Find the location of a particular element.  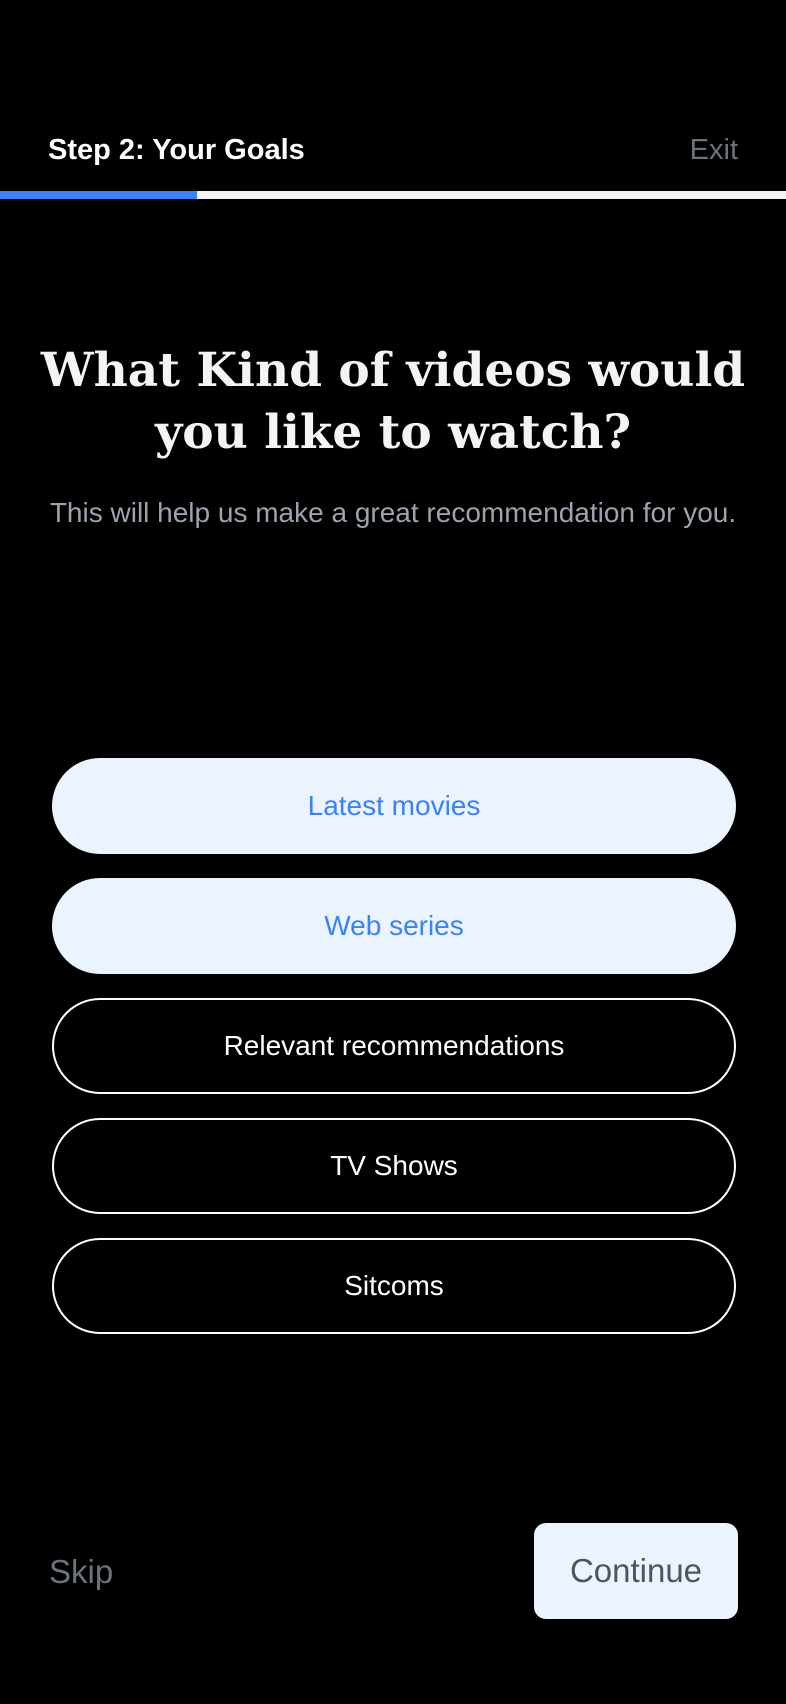

option-label: Sitcoms is located at coordinates (394, 1285).